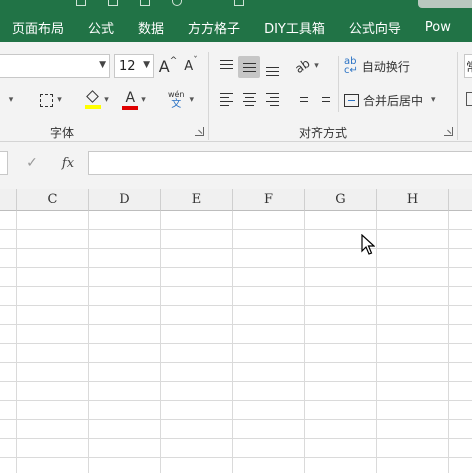 The width and height of the screenshot is (472, 473). Describe the element at coordinates (113, 3) in the screenshot. I see `undo-icon` at that location.